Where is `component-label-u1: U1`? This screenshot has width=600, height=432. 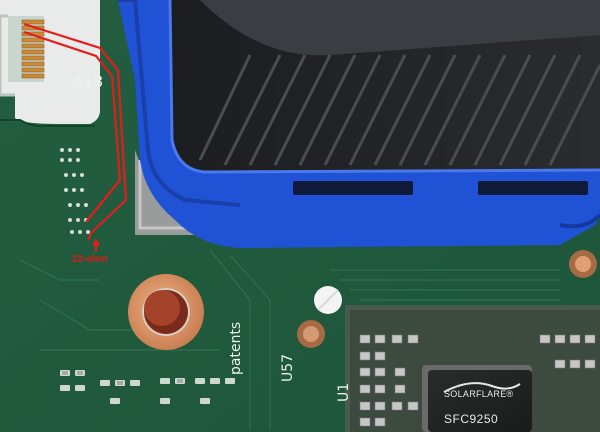
component-label-u1: U1 is located at coordinates (344, 392).